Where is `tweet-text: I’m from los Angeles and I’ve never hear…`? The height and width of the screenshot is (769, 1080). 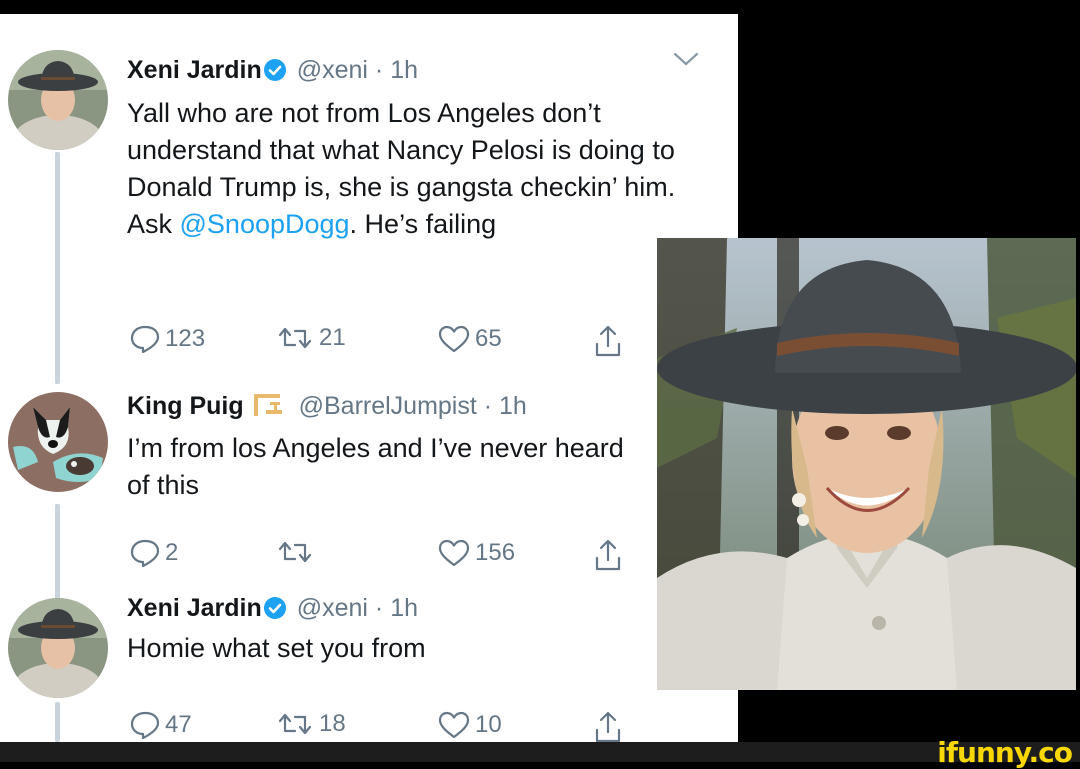 tweet-text: I’m from los Angeles and I’ve never hear… is located at coordinates (375, 466).